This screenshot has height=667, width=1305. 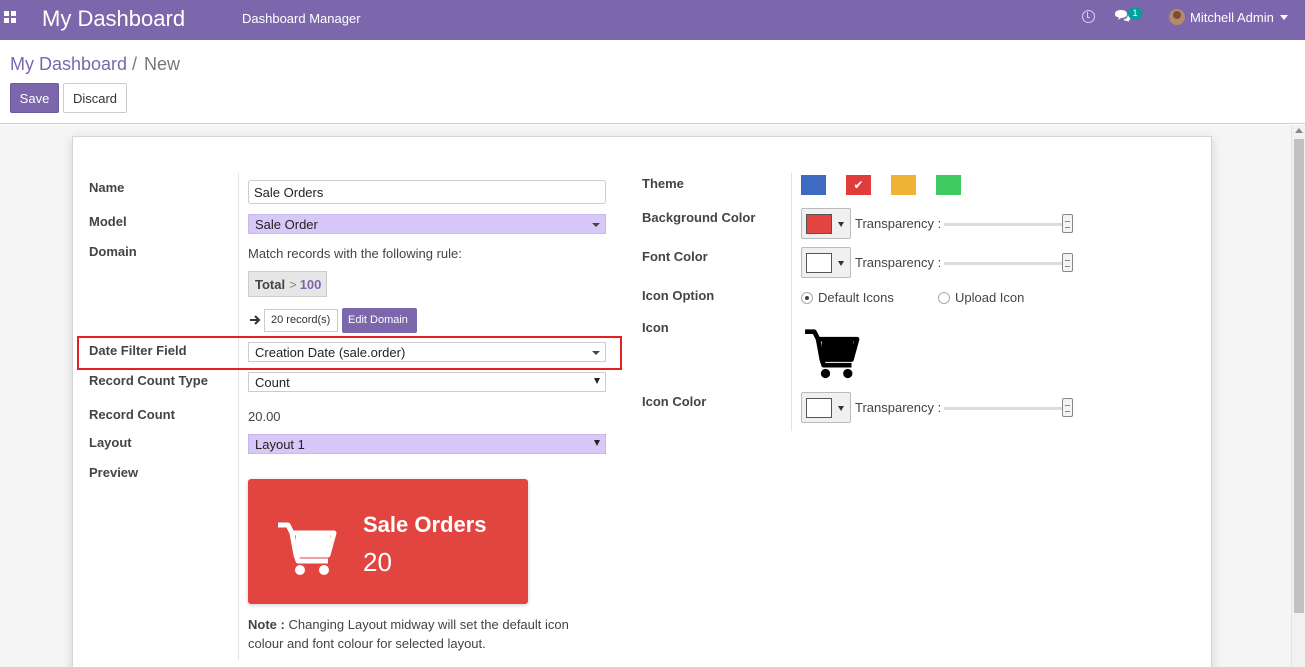 I want to click on theme-swatch: ✔, so click(x=858, y=185).